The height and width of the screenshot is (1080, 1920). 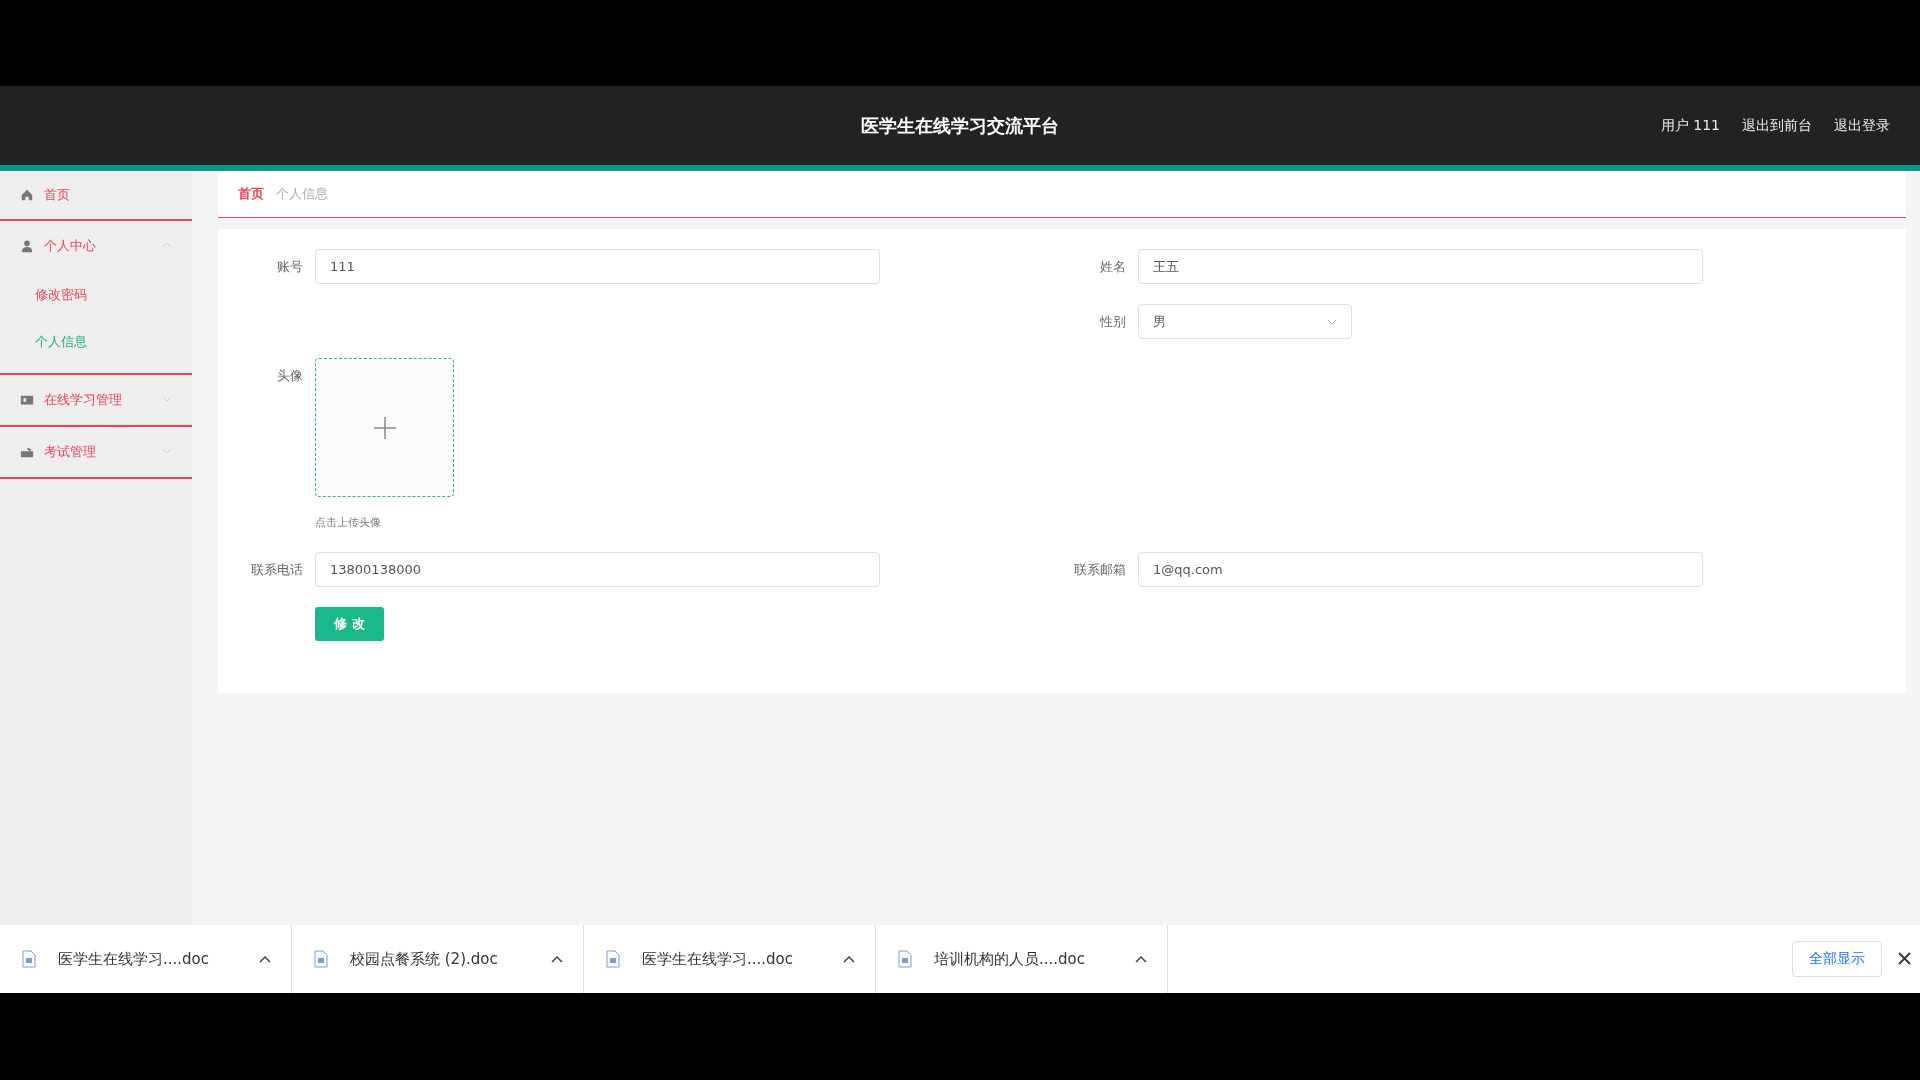 What do you see at coordinates (597, 569) in the screenshot?
I see `input-field: 13800138000` at bounding box center [597, 569].